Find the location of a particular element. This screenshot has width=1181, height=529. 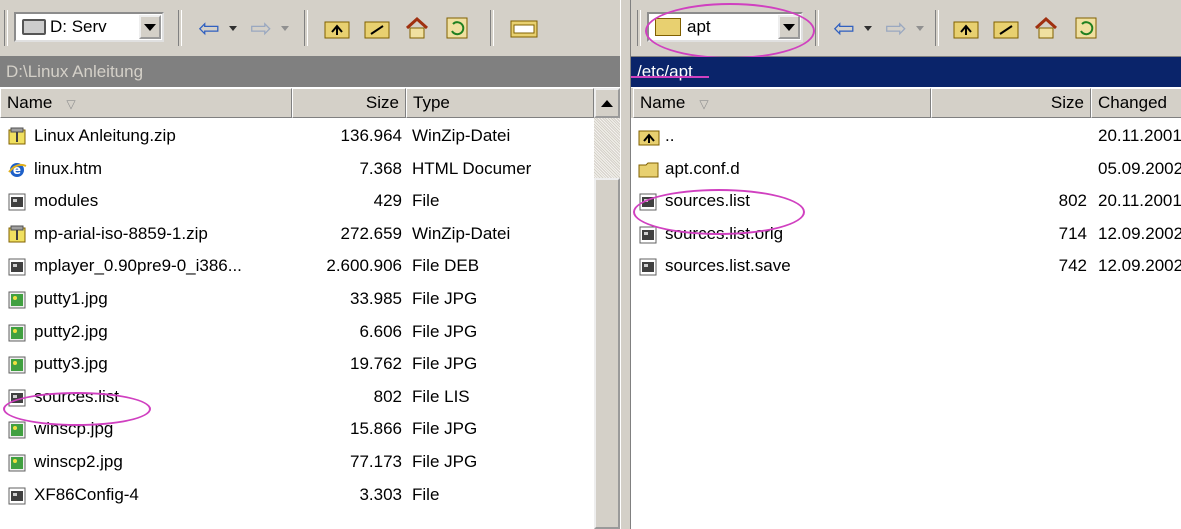

remote-dir-combo-value: apt is located at coordinates (699, 26).